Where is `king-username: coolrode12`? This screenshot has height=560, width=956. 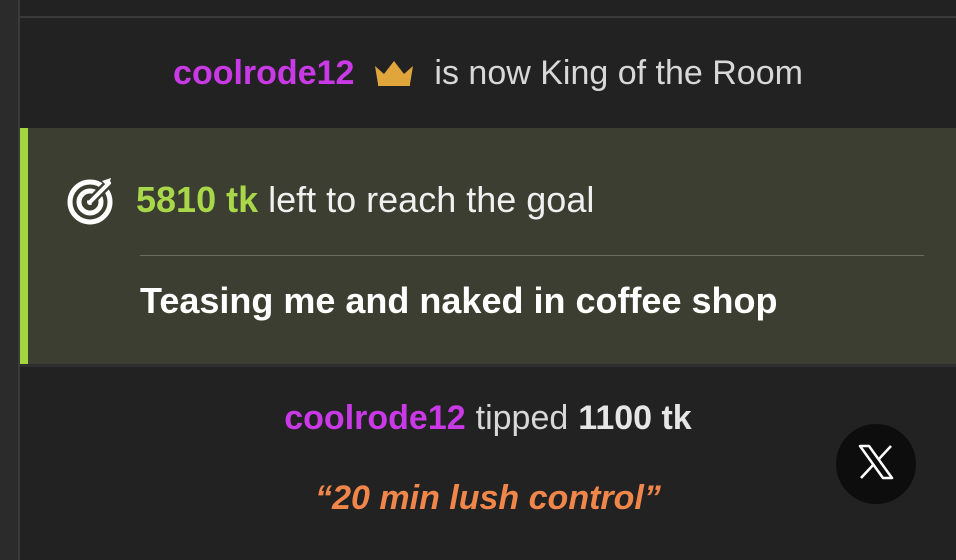
king-username: coolrode12 is located at coordinates (263, 73).